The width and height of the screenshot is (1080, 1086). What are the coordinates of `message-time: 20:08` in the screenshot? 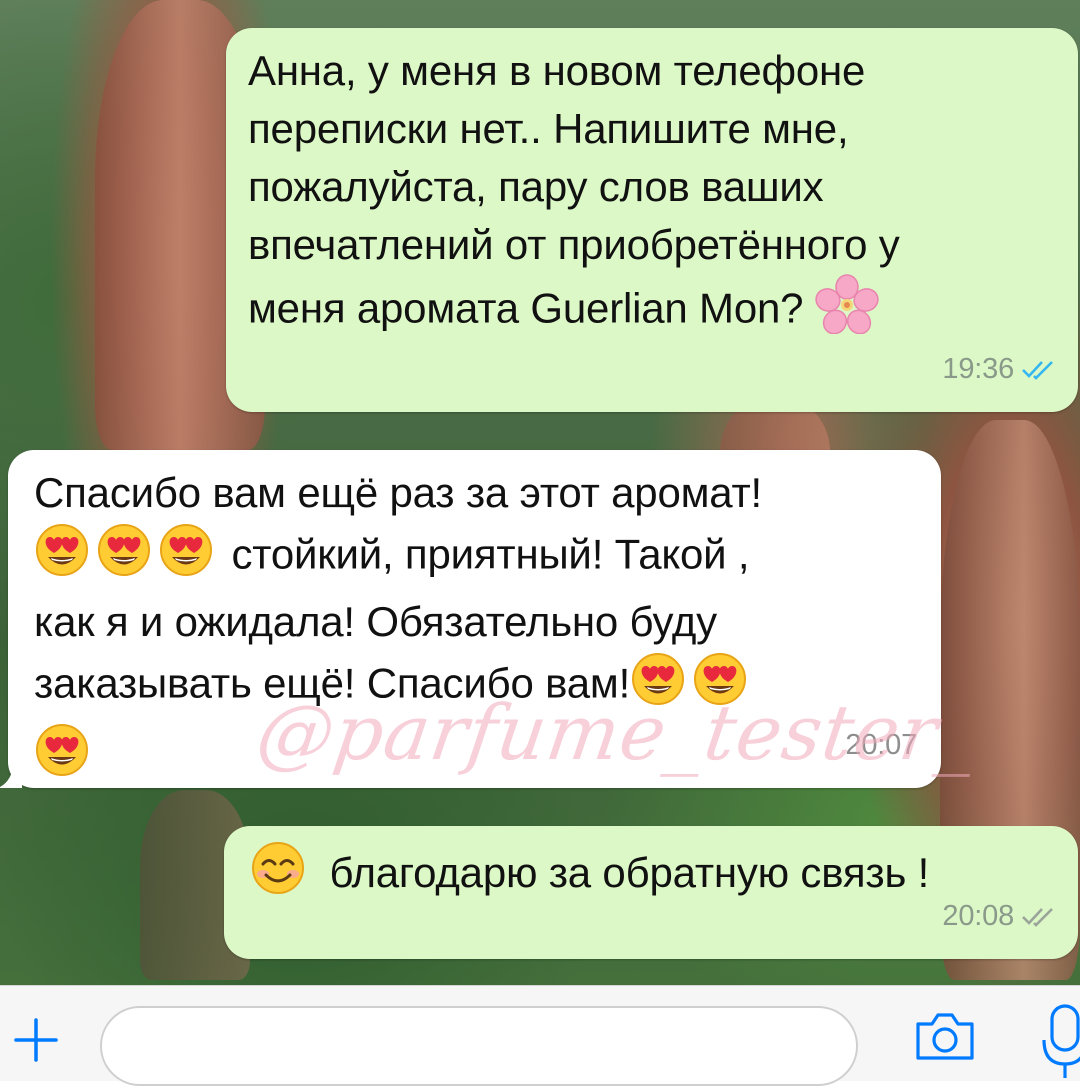 It's located at (978, 916).